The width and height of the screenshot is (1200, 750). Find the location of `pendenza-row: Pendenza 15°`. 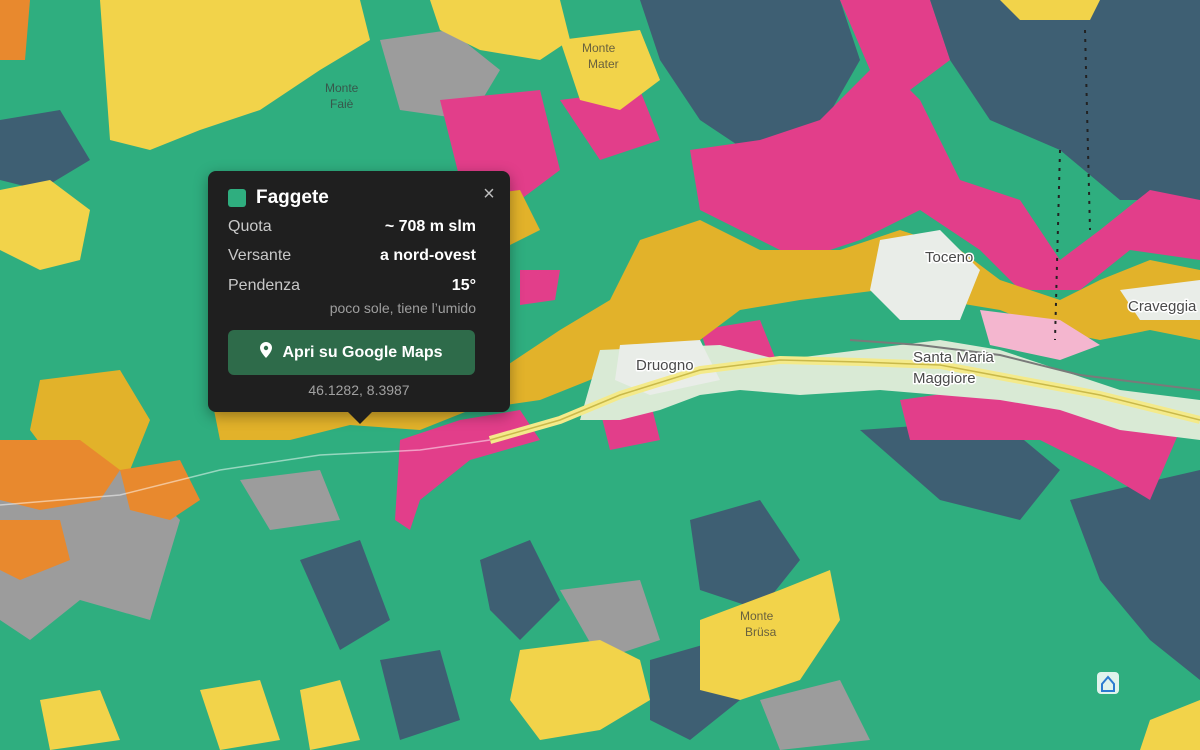

pendenza-row: Pendenza 15° is located at coordinates (352, 286).